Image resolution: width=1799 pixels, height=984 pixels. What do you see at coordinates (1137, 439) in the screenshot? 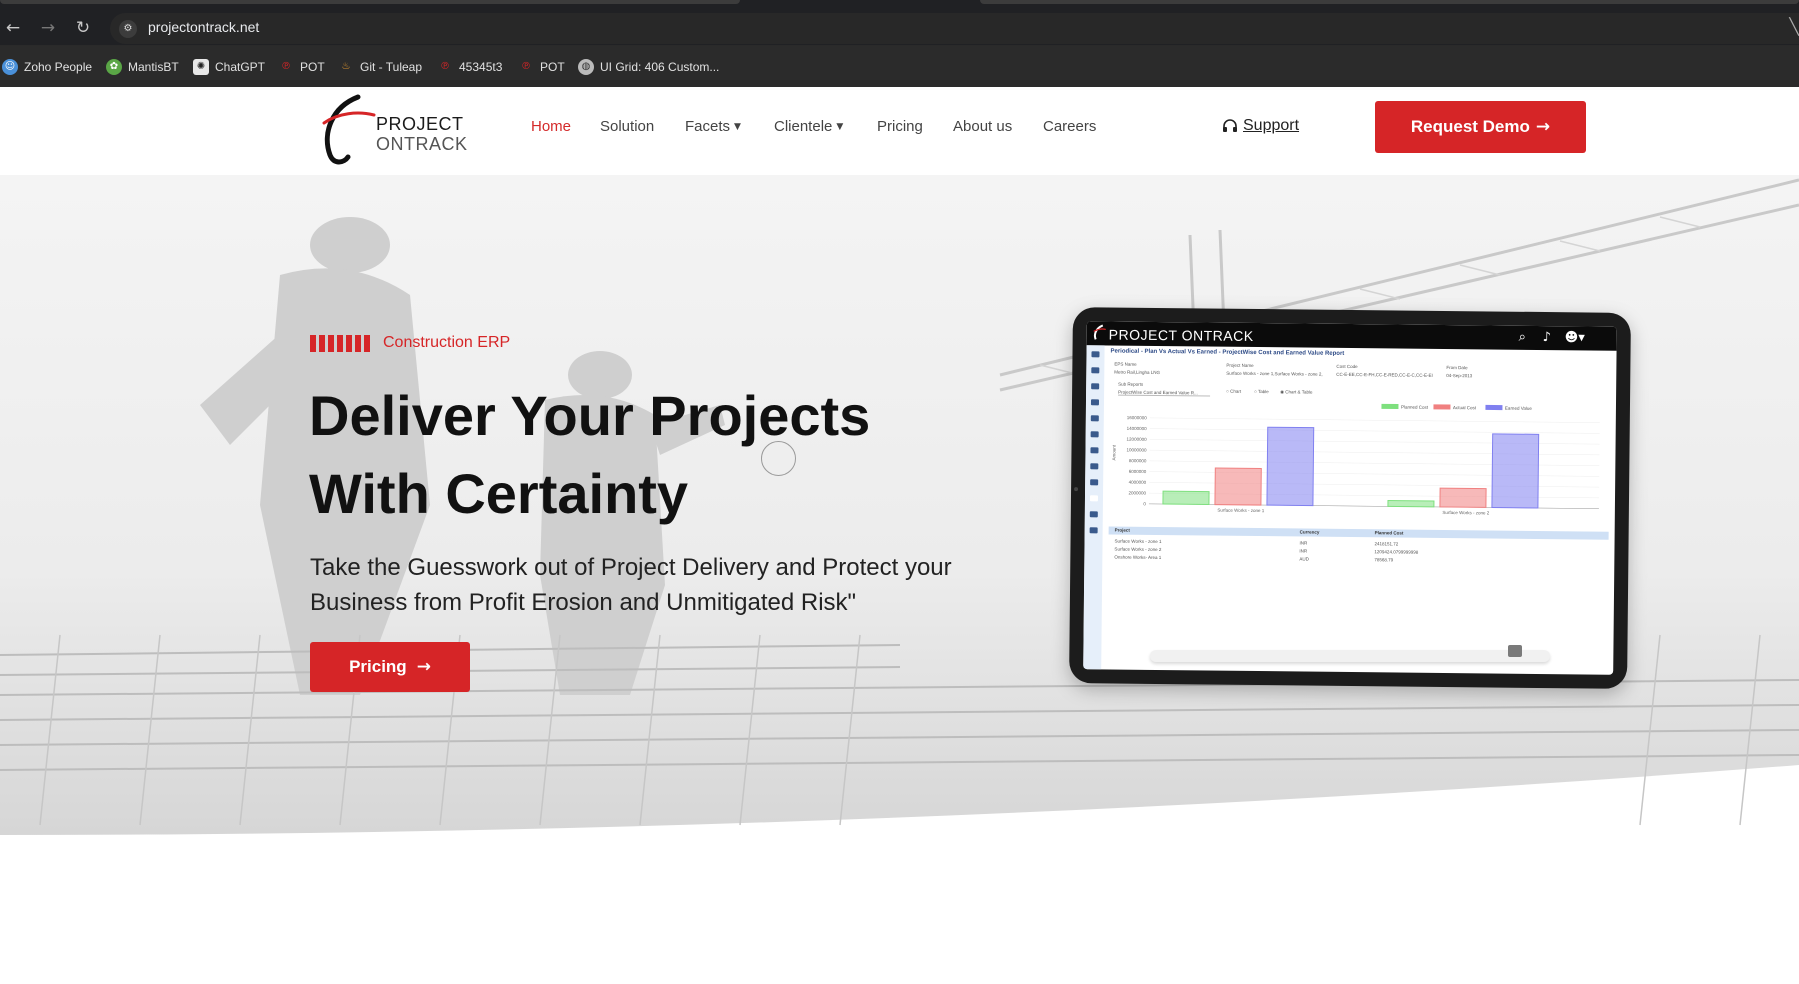
I see `chart-y-tick-label: 12000000` at bounding box center [1137, 439].